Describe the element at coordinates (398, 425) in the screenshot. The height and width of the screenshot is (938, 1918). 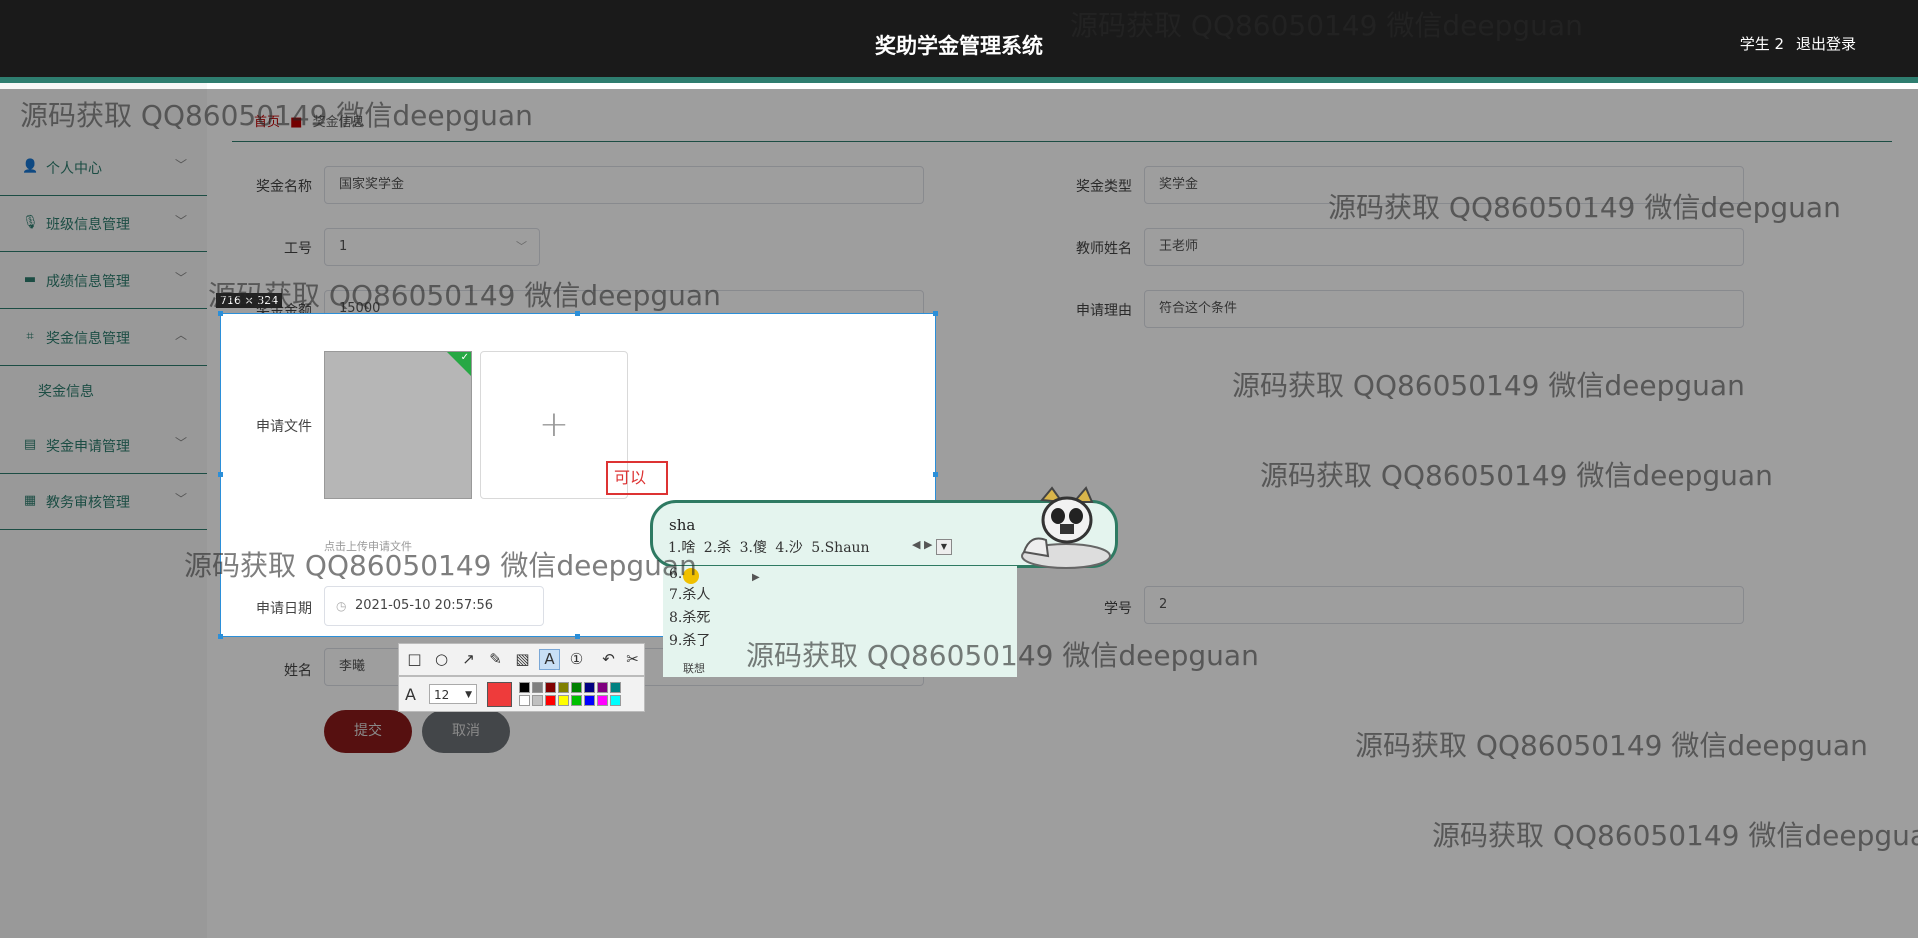
I see `uploaded-file-thumbnail: ✓` at that location.